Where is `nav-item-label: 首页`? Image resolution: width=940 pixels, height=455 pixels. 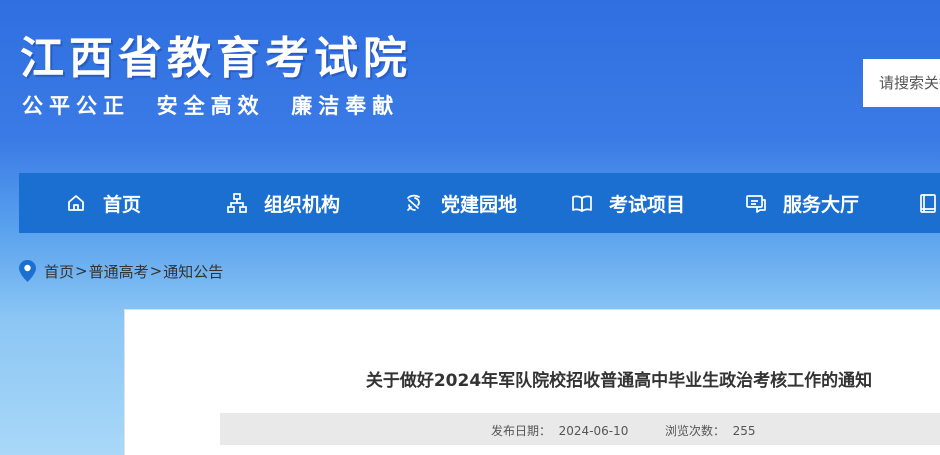
nav-item-label: 首页 is located at coordinates (122, 204).